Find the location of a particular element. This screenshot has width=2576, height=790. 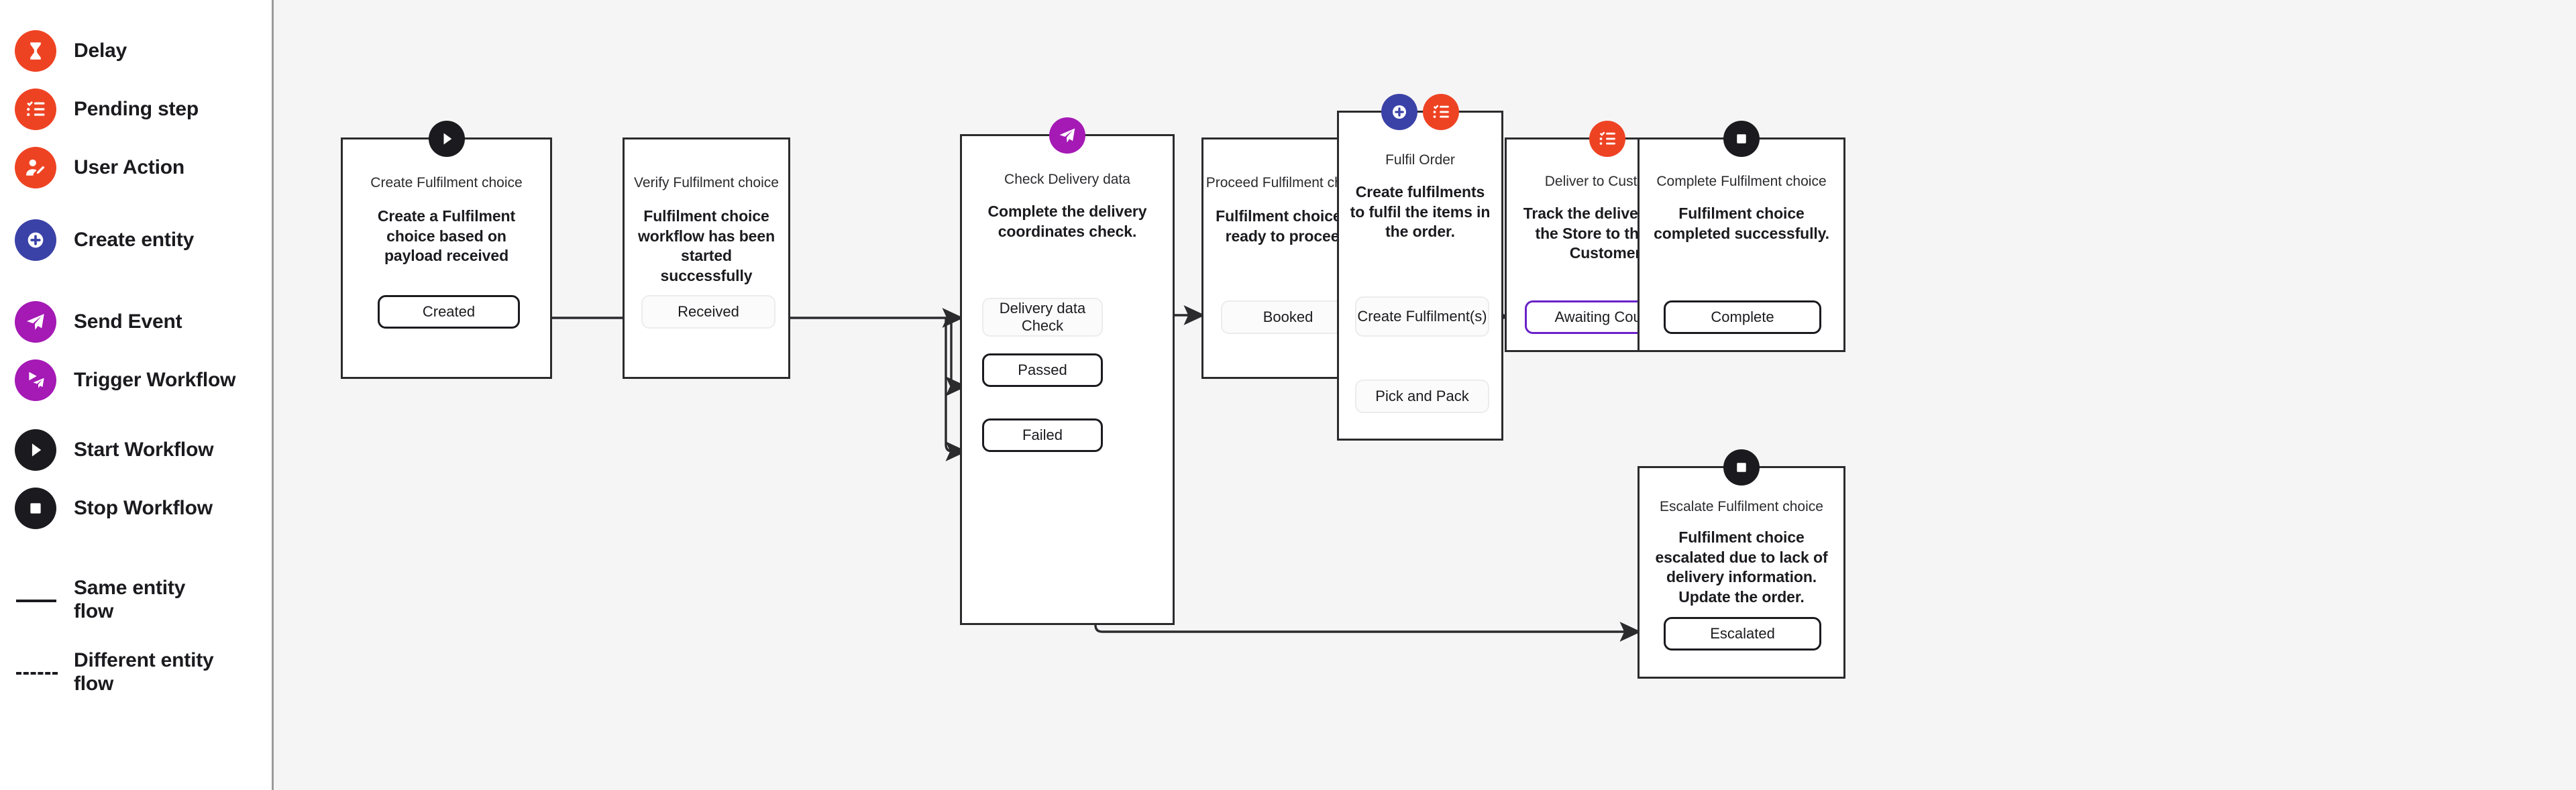

node-title: Create Fulfilment choice is located at coordinates (446, 182).